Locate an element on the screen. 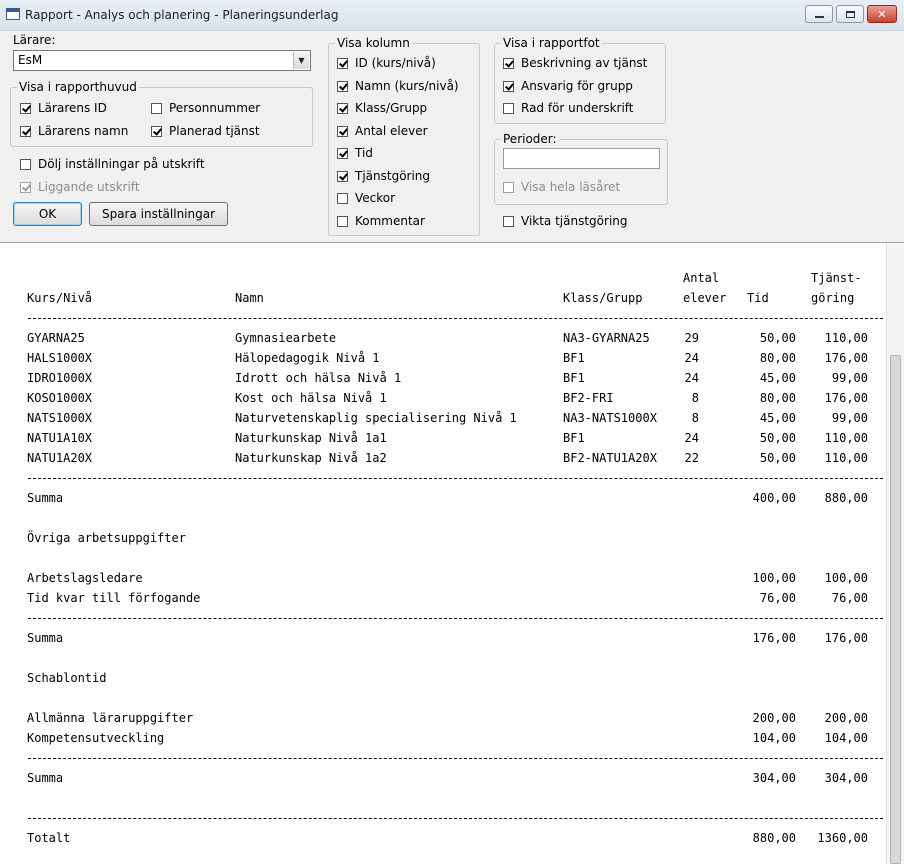 Image resolution: width=904 pixels, height=864 pixels. periods-input is located at coordinates (581, 158).